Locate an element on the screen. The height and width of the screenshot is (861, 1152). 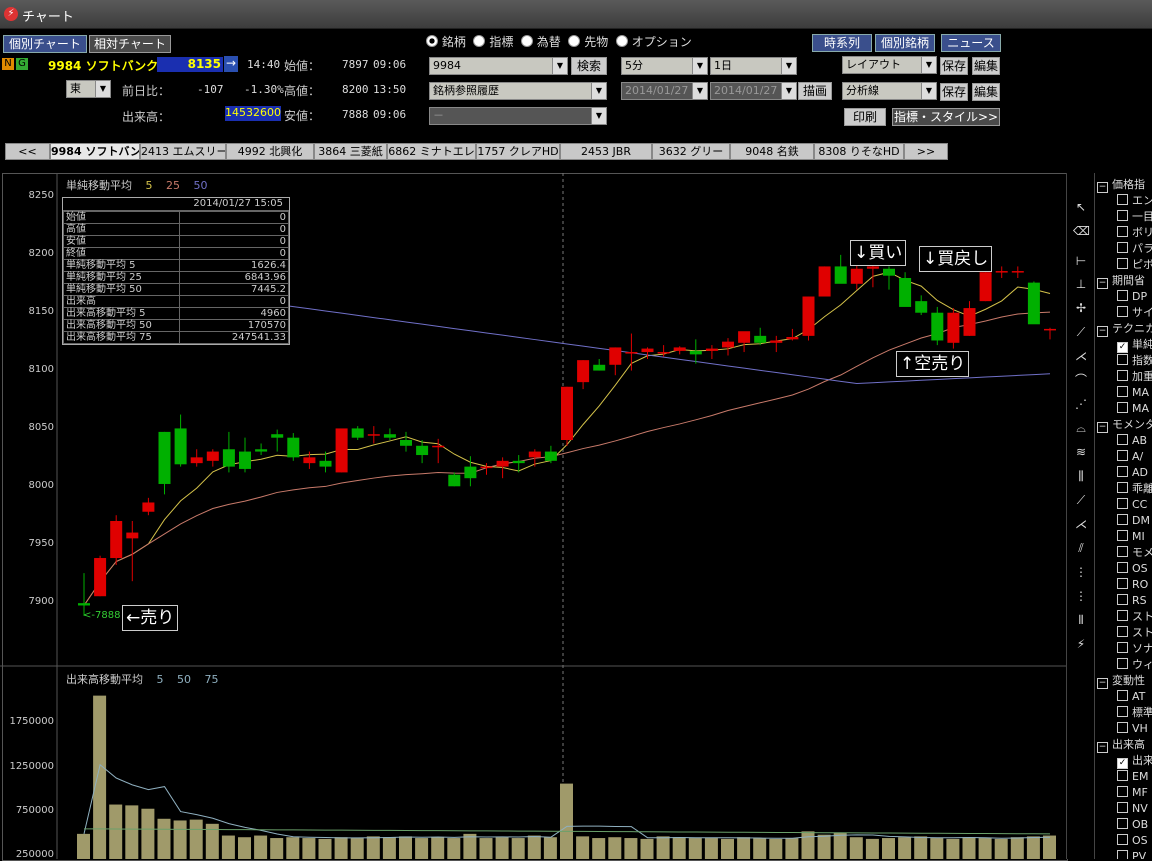
stock-tab: 8308 りそなHD is located at coordinates (859, 151).